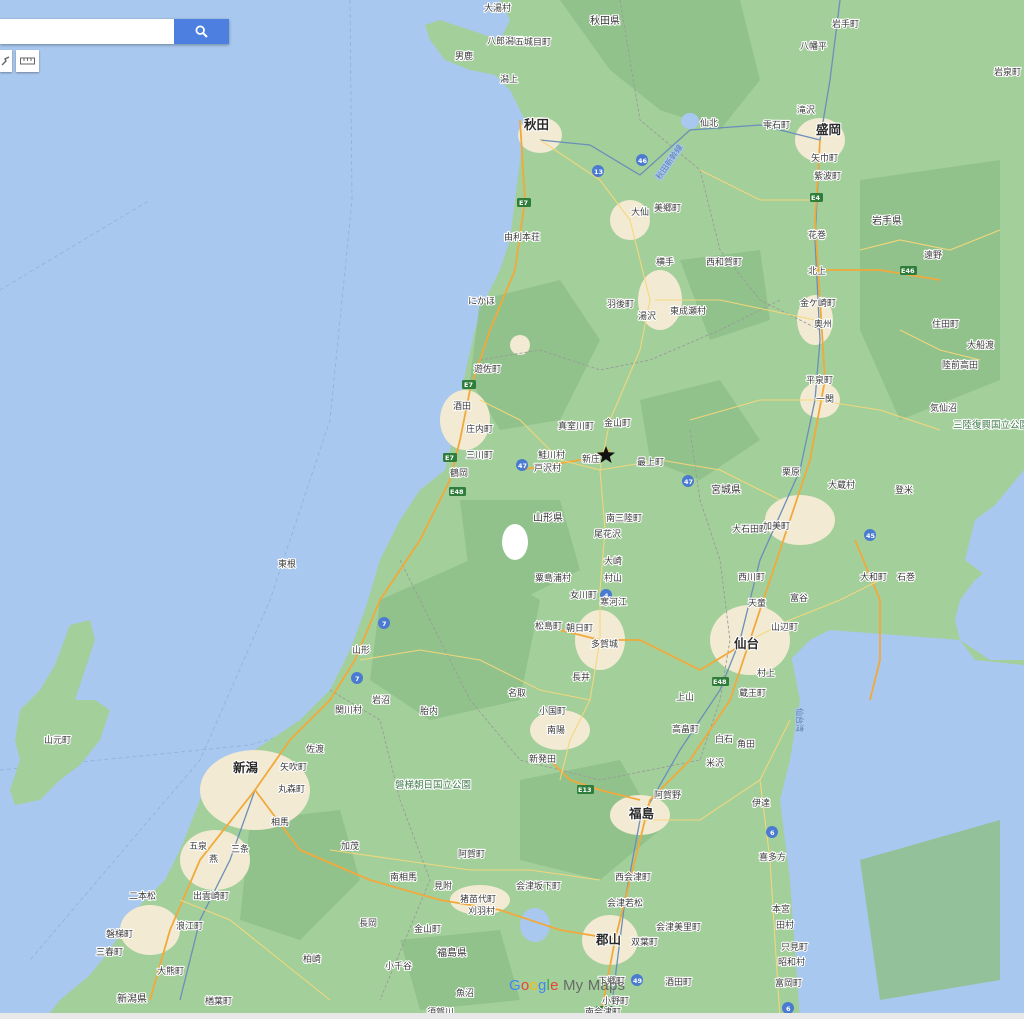  I want to click on town-label: 柏崎, so click(312, 959).